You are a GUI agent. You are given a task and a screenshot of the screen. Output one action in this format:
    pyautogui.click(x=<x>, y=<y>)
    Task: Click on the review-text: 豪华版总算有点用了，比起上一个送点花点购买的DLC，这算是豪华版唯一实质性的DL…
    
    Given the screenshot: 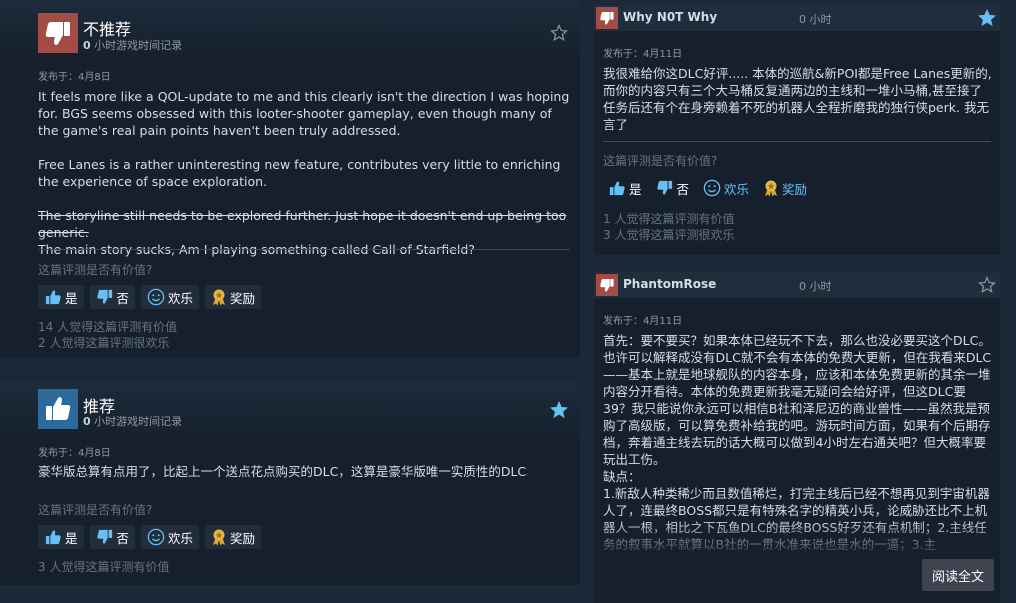 What is the action you would take?
    pyautogui.click(x=282, y=471)
    